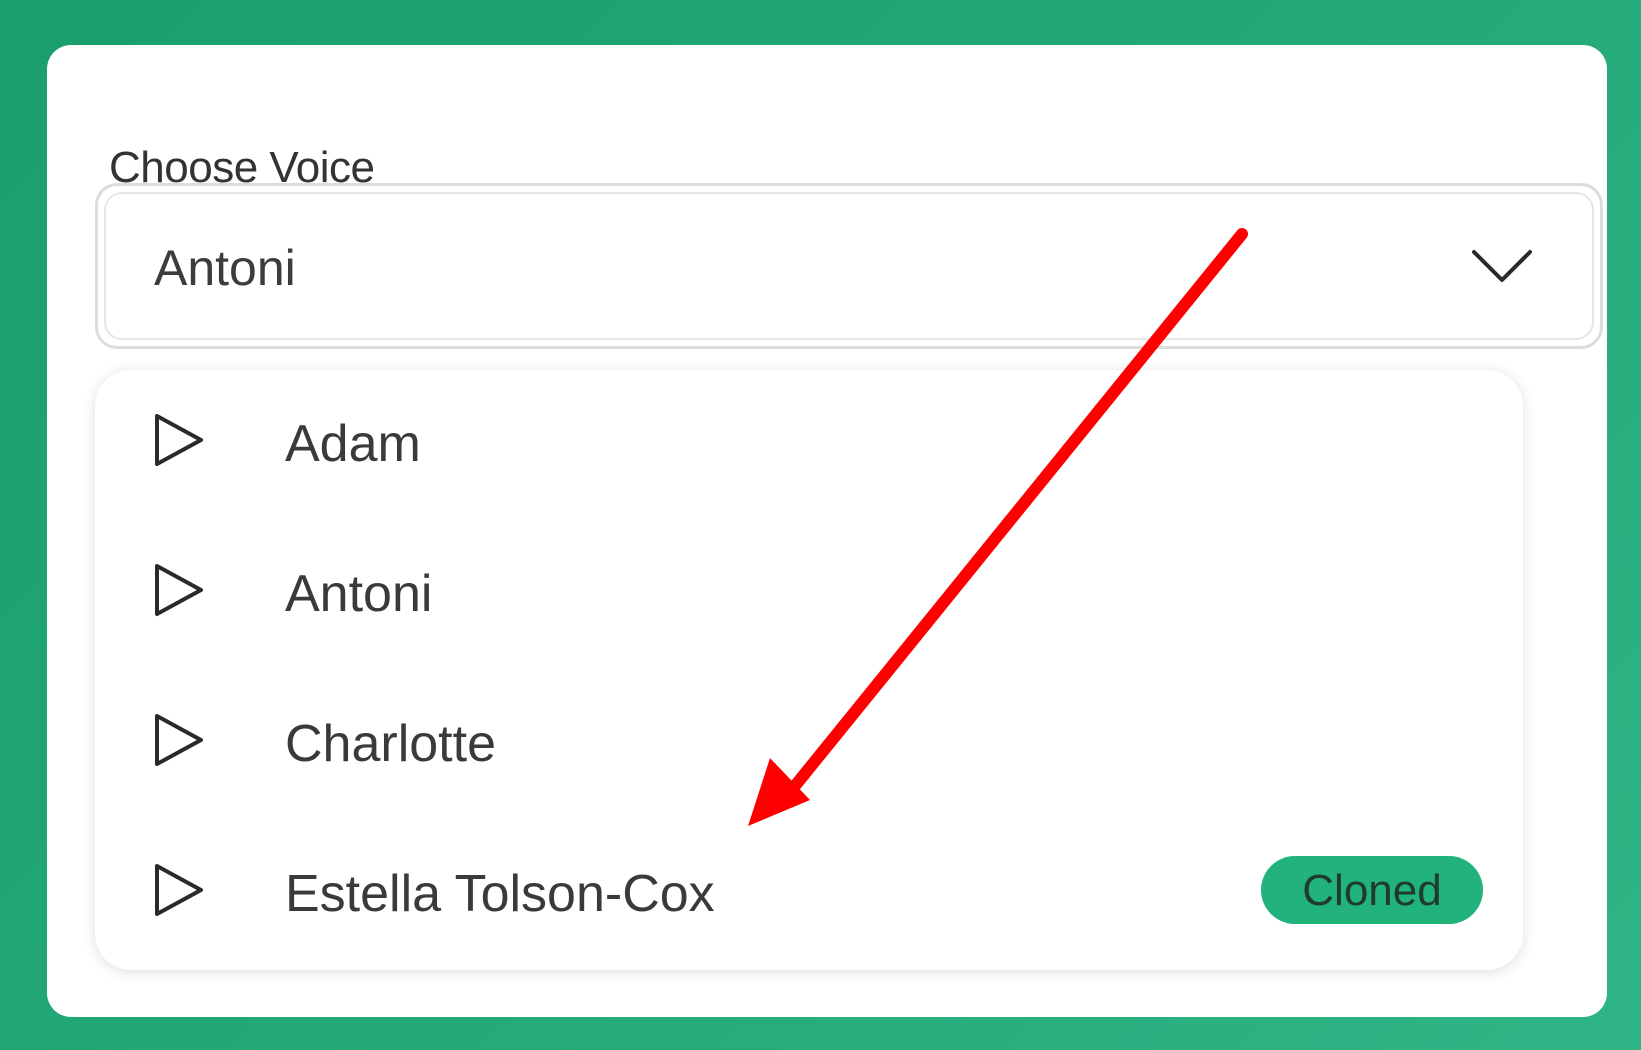  What do you see at coordinates (390, 744) in the screenshot?
I see `voice-option-name: Charlotte` at bounding box center [390, 744].